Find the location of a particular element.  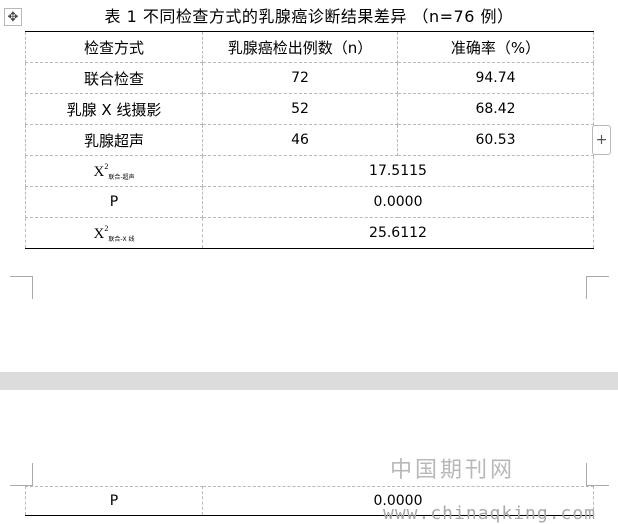

cell-stat-value: 17.5115 is located at coordinates (398, 171).